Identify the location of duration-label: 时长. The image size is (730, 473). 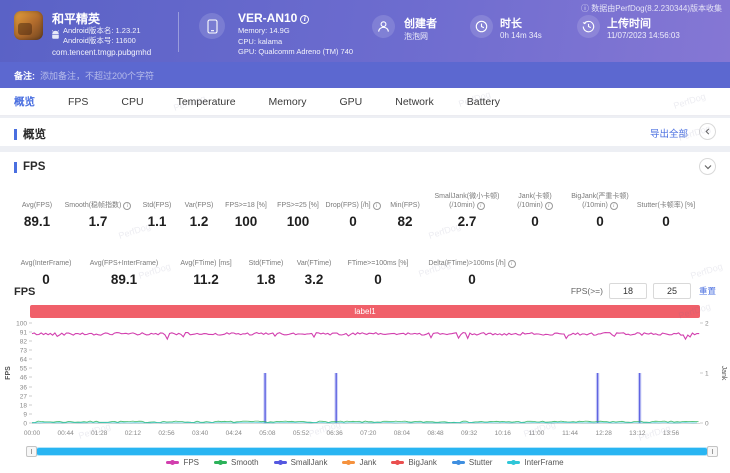
(511, 24).